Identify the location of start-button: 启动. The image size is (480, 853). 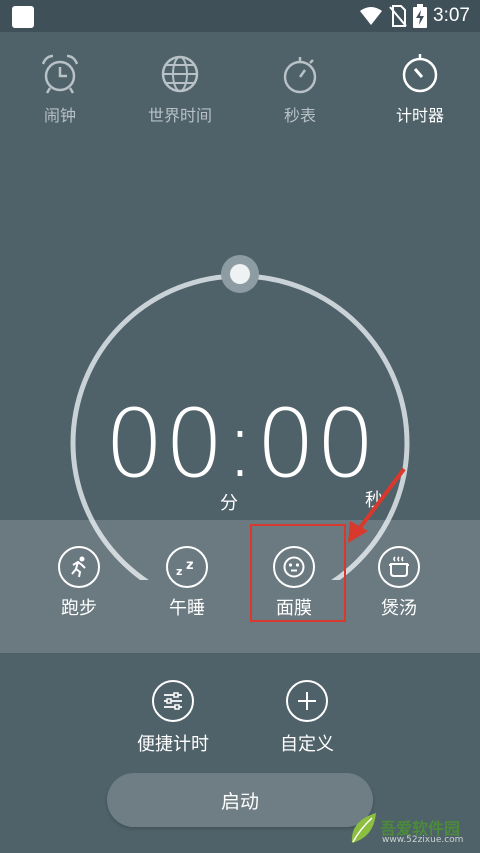
(240, 800).